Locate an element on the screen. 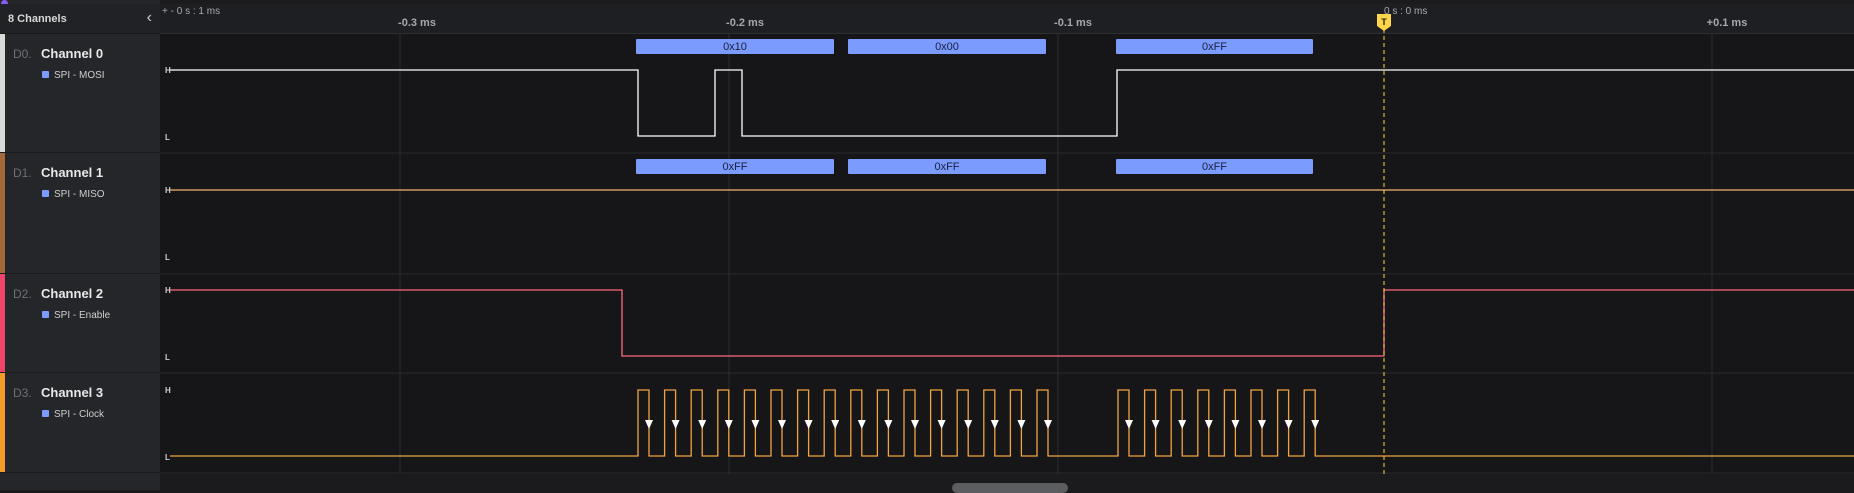 The height and width of the screenshot is (493, 1854). trigger-marker-label: T is located at coordinates (1384, 22).